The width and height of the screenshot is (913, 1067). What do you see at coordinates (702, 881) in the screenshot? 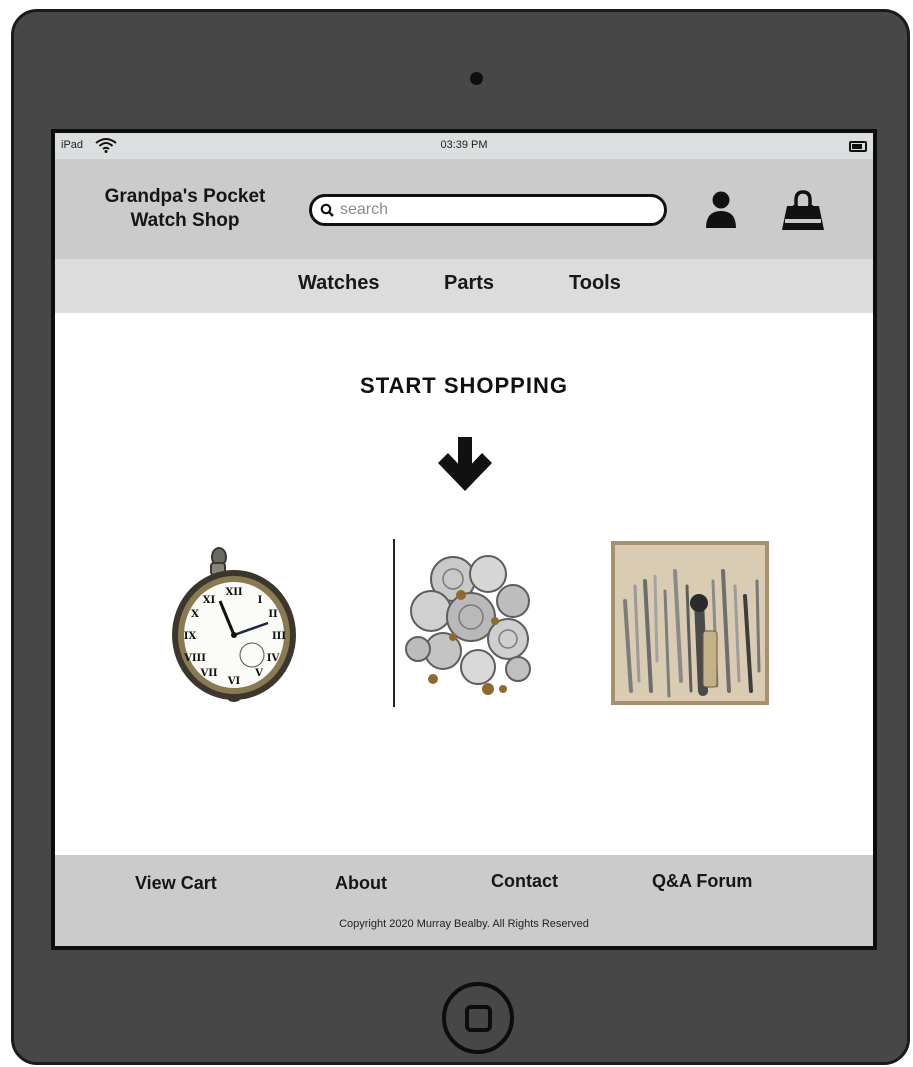
I see `footer-link-qa-forum: Q&A Forum` at bounding box center [702, 881].